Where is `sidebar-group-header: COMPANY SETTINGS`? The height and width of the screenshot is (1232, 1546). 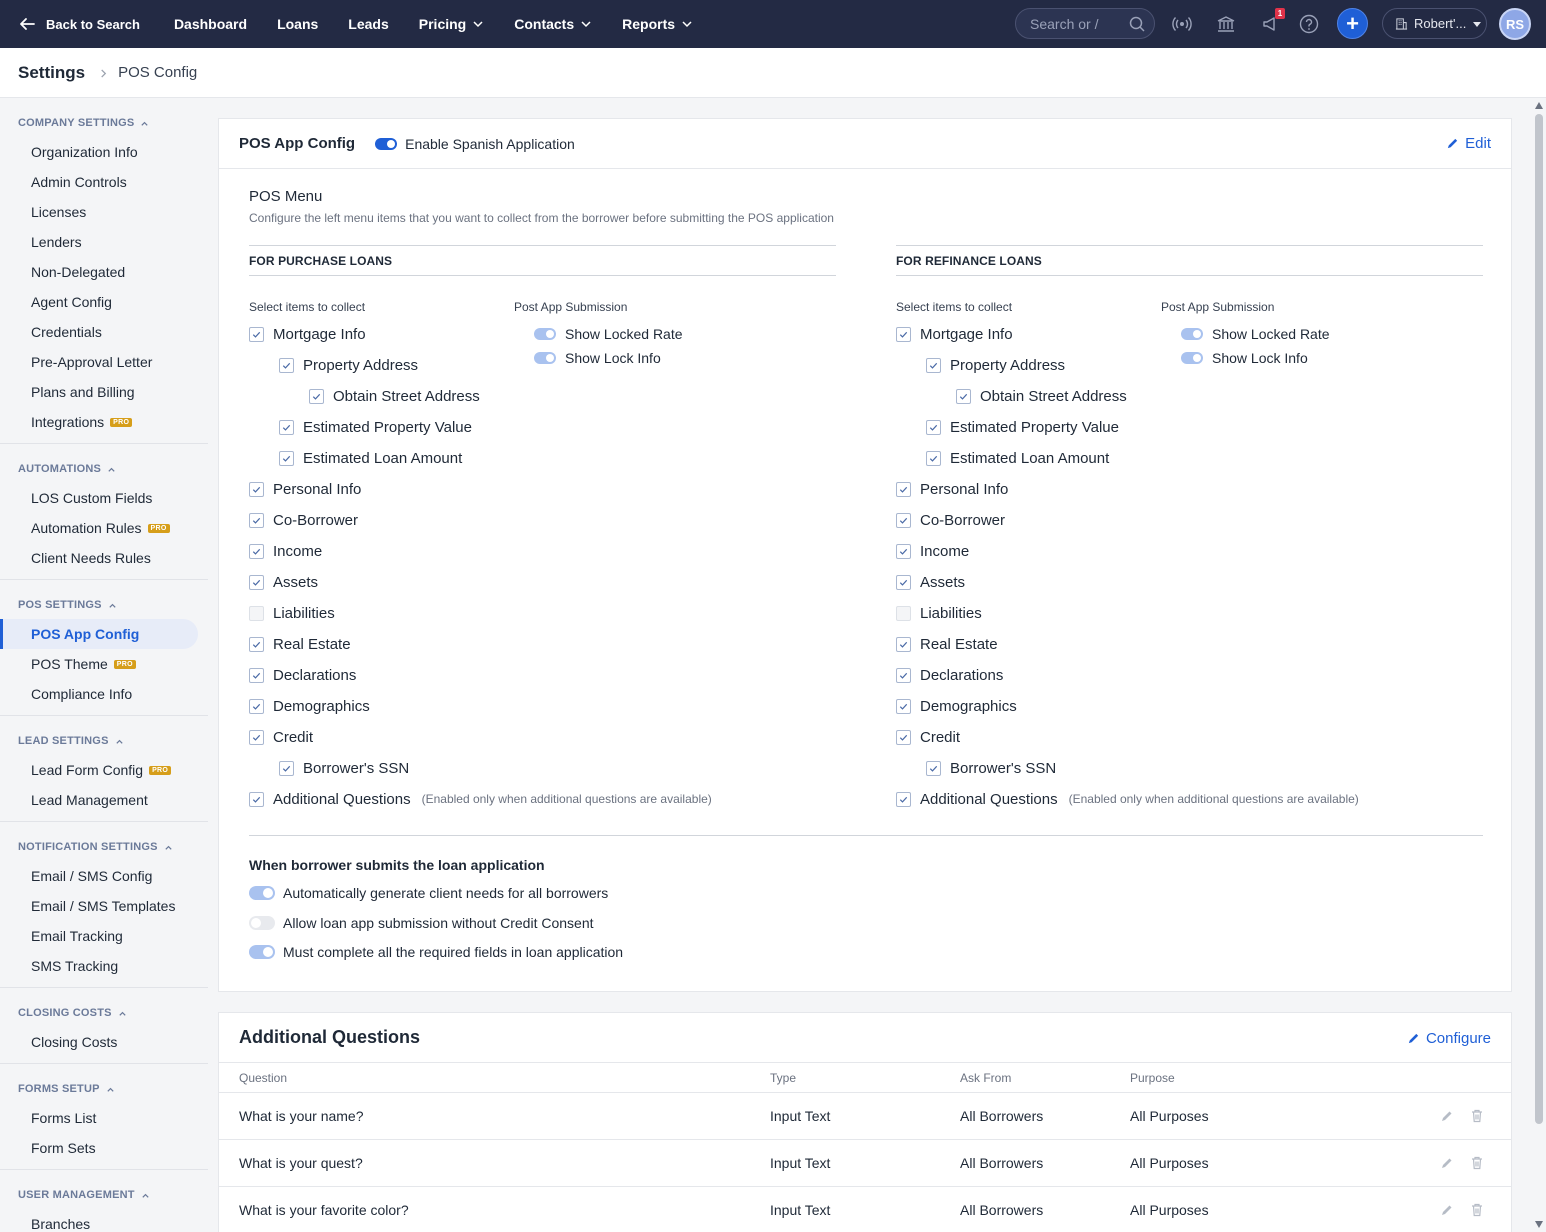 sidebar-group-header: COMPANY SETTINGS is located at coordinates (113, 123).